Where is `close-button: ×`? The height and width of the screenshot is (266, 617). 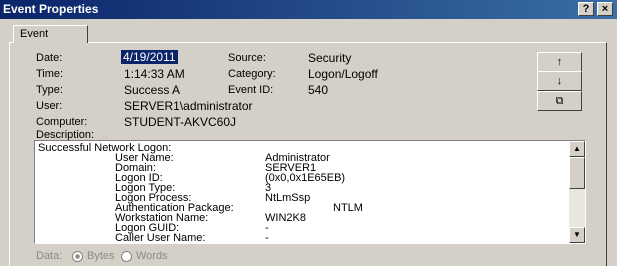
close-button: × is located at coordinates (605, 9).